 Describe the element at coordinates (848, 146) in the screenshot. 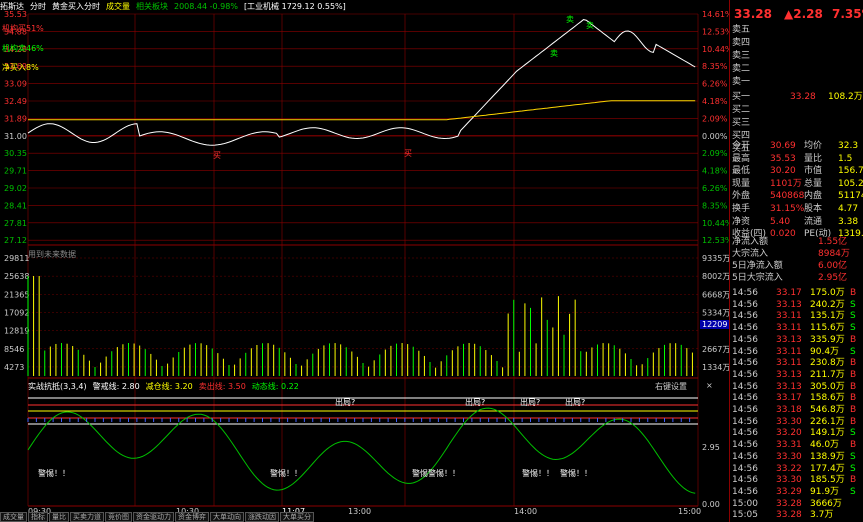

I see `quote-cell: 32.3` at that location.